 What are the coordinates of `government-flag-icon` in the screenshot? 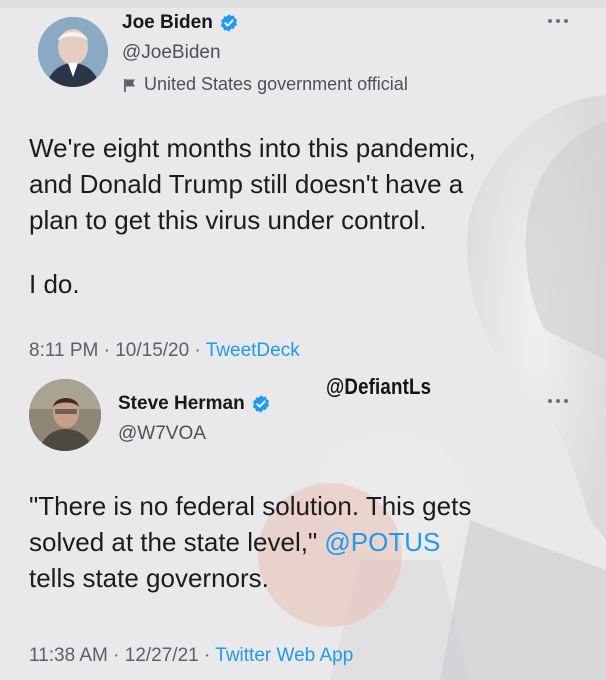 It's located at (129, 85).